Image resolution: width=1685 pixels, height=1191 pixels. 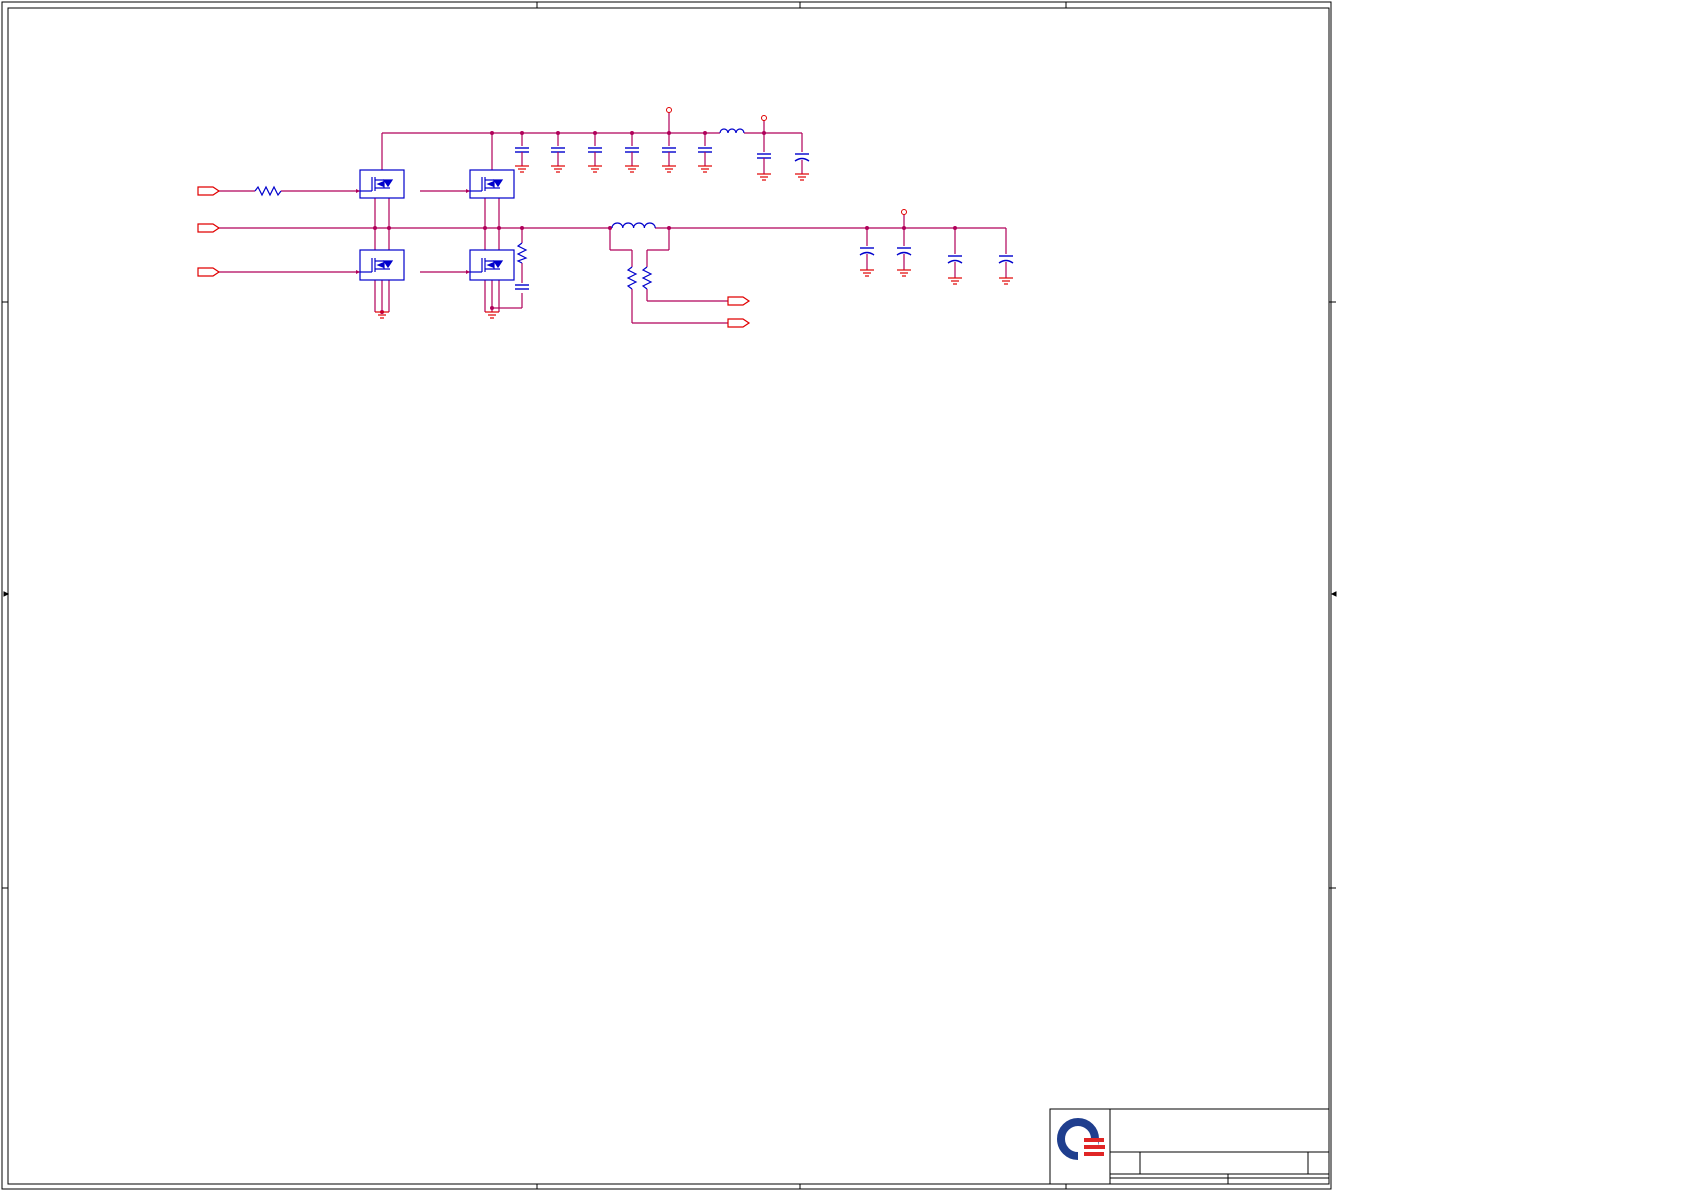 What do you see at coordinates (435, 225) in the screenshot?
I see `mosfets` at bounding box center [435, 225].